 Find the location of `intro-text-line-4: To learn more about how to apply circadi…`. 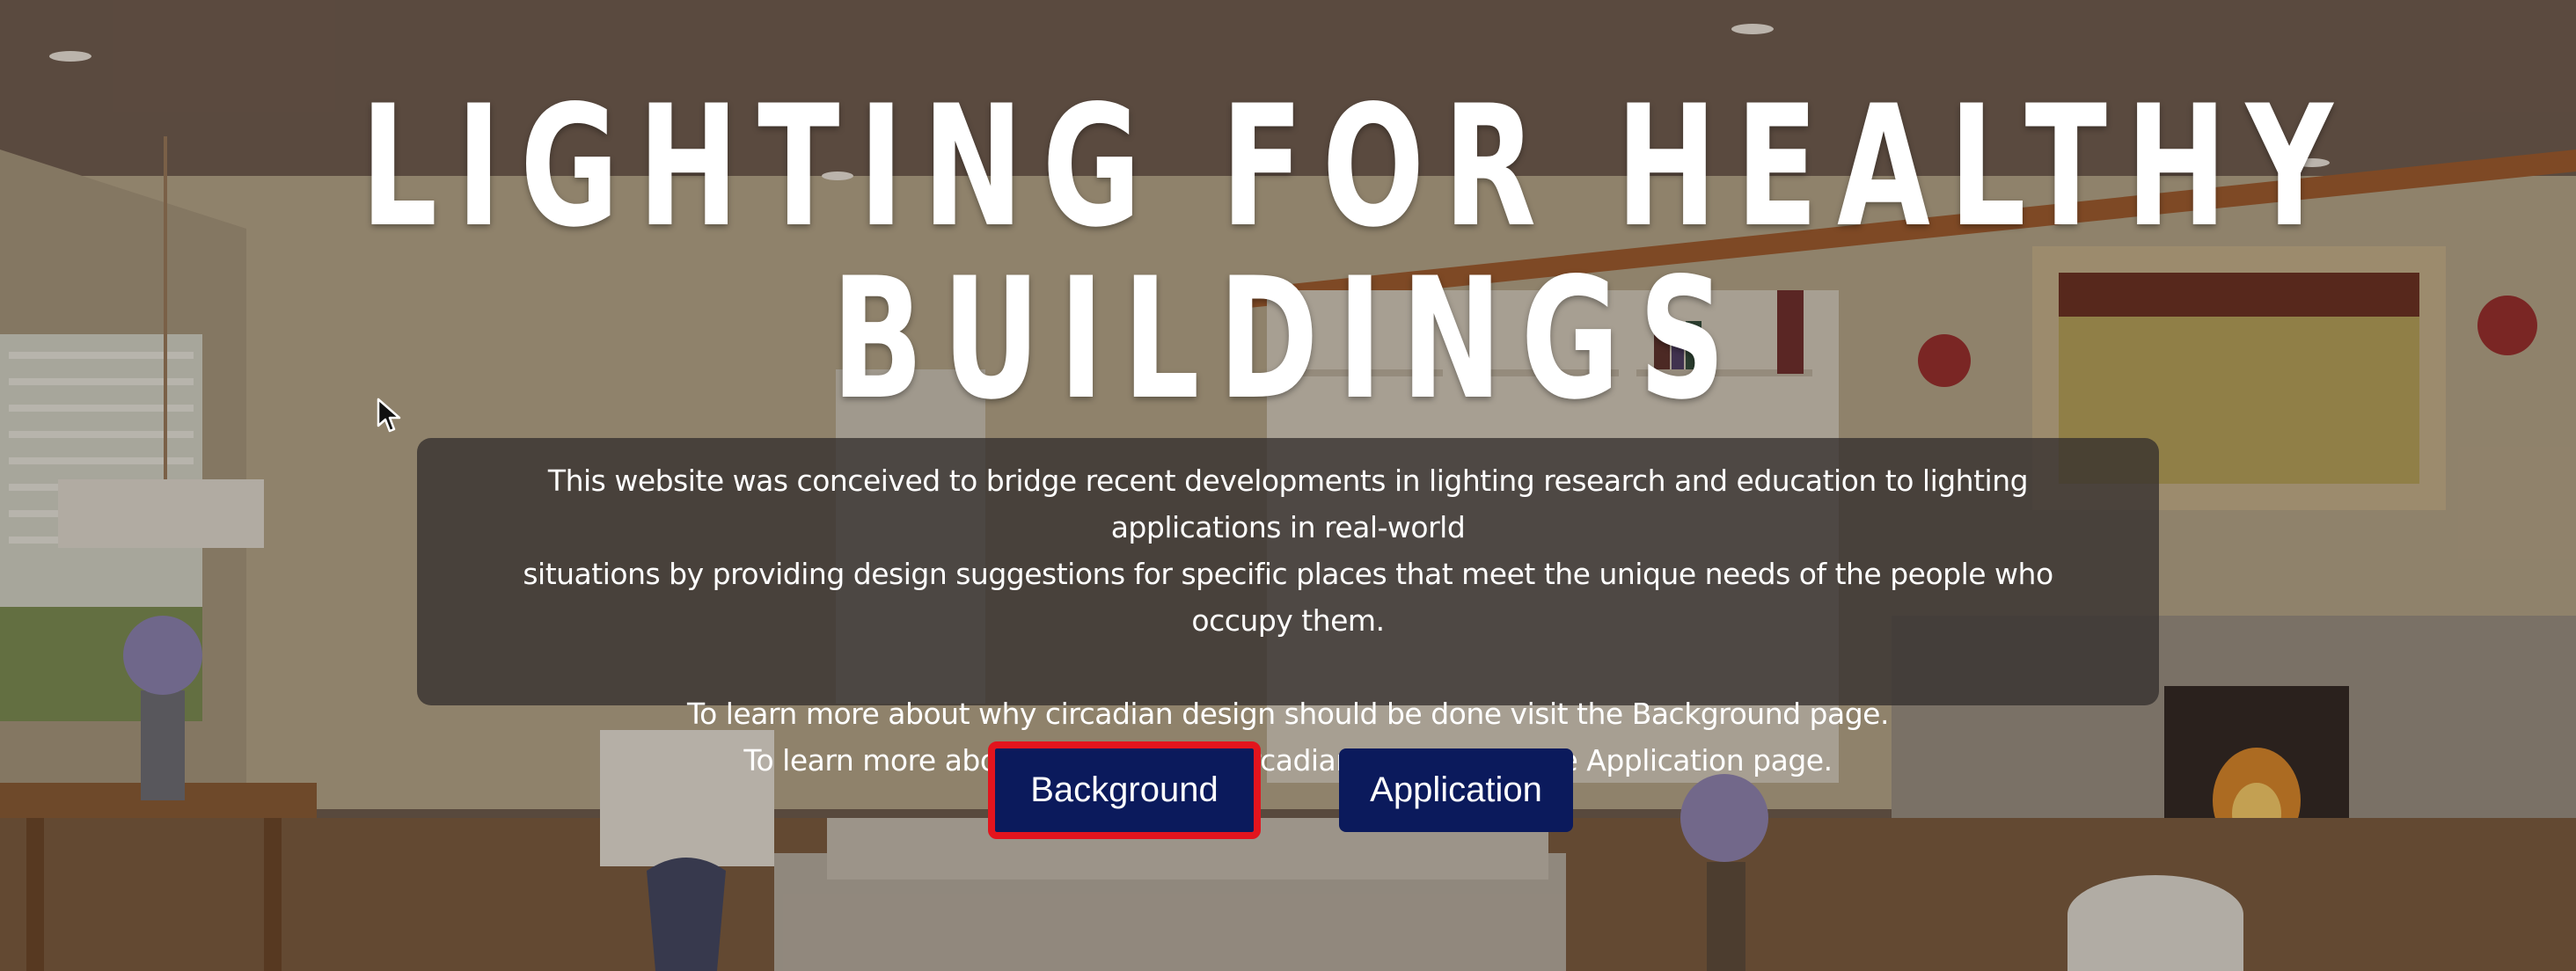

intro-text-line-4: To learn more about how to apply circadi… is located at coordinates (1288, 760).